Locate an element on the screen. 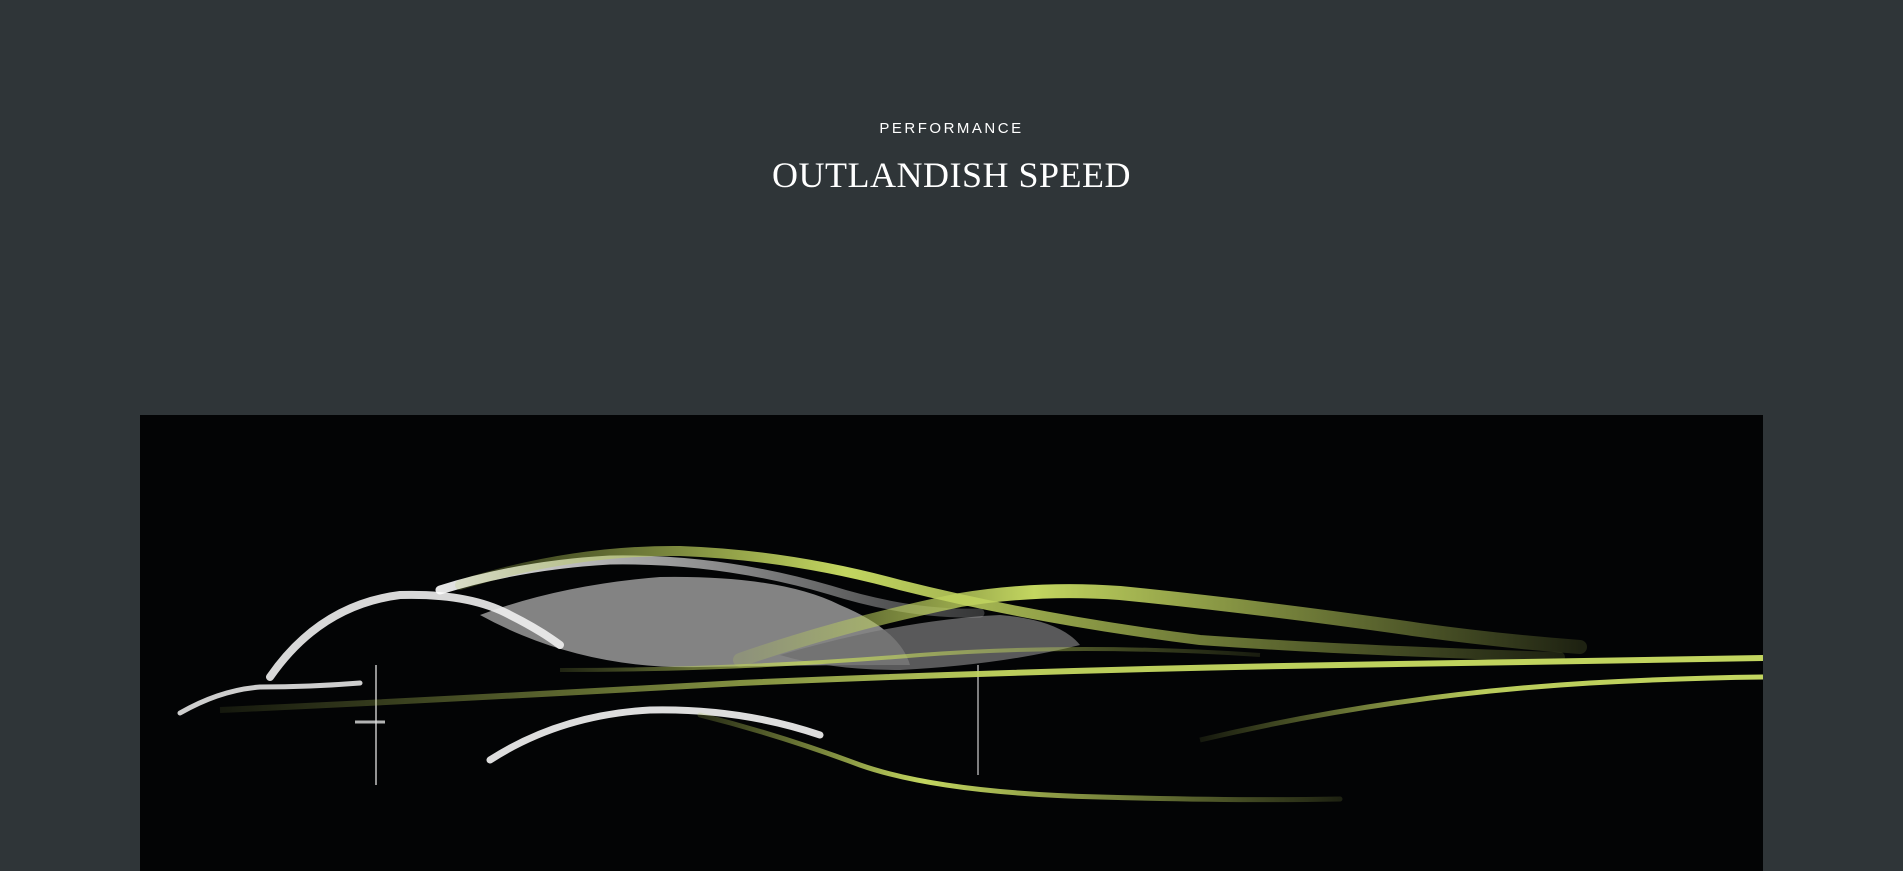 This screenshot has width=1903, height=871. section-eyebrow: PERFORMANCE is located at coordinates (951, 128).